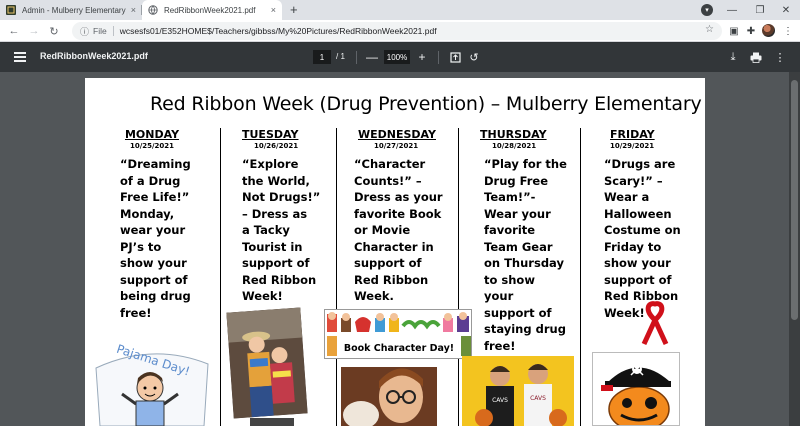 The image size is (800, 426). I want to click on extensions-puzzle-icon: ✚, so click(751, 31).